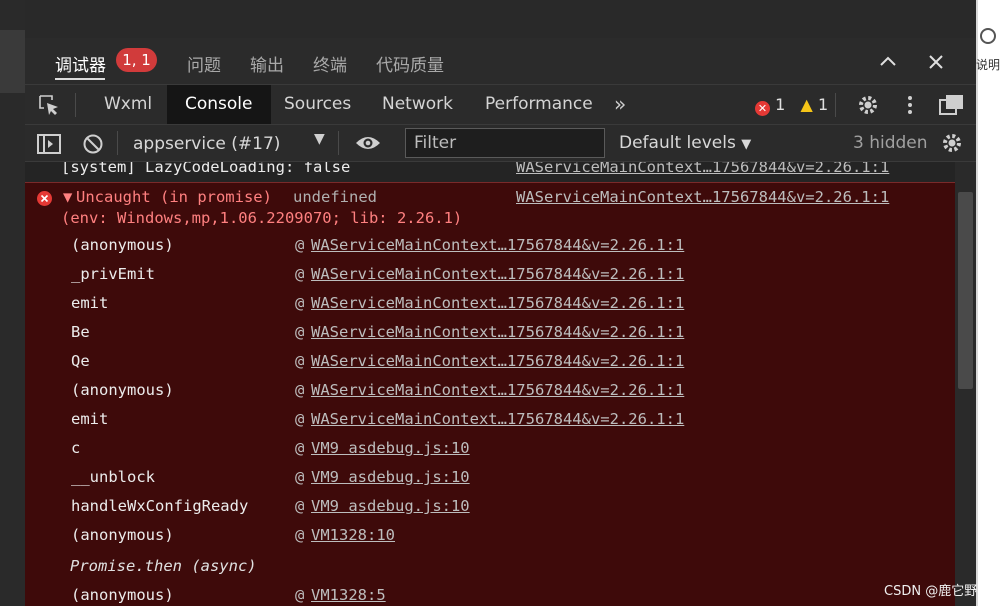 This screenshot has height=606, width=1000. Describe the element at coordinates (368, 145) in the screenshot. I see `live-expression-eye-icon` at that location.